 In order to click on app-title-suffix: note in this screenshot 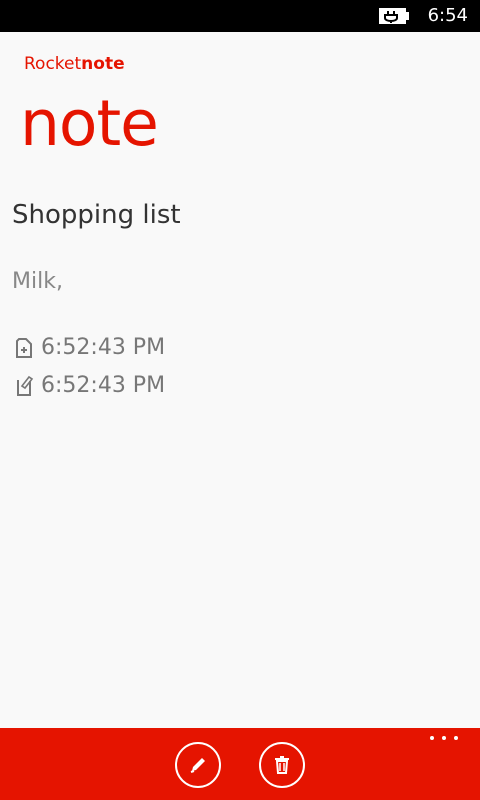, I will do `click(103, 64)`.